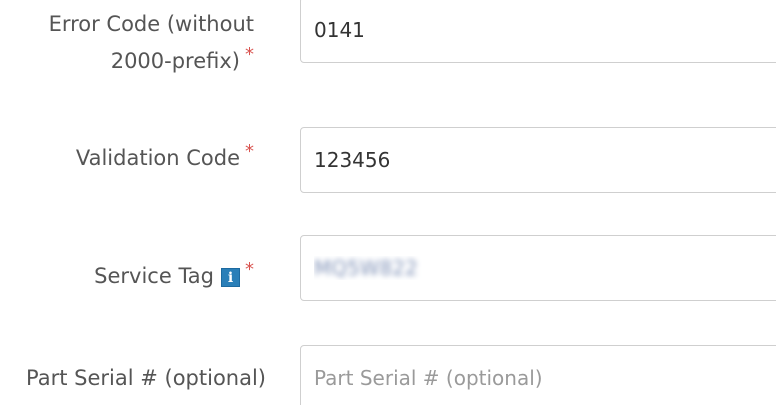 This screenshot has height=405, width=776. Describe the element at coordinates (154, 276) in the screenshot. I see `service-tag-label-text: Service Tag` at that location.